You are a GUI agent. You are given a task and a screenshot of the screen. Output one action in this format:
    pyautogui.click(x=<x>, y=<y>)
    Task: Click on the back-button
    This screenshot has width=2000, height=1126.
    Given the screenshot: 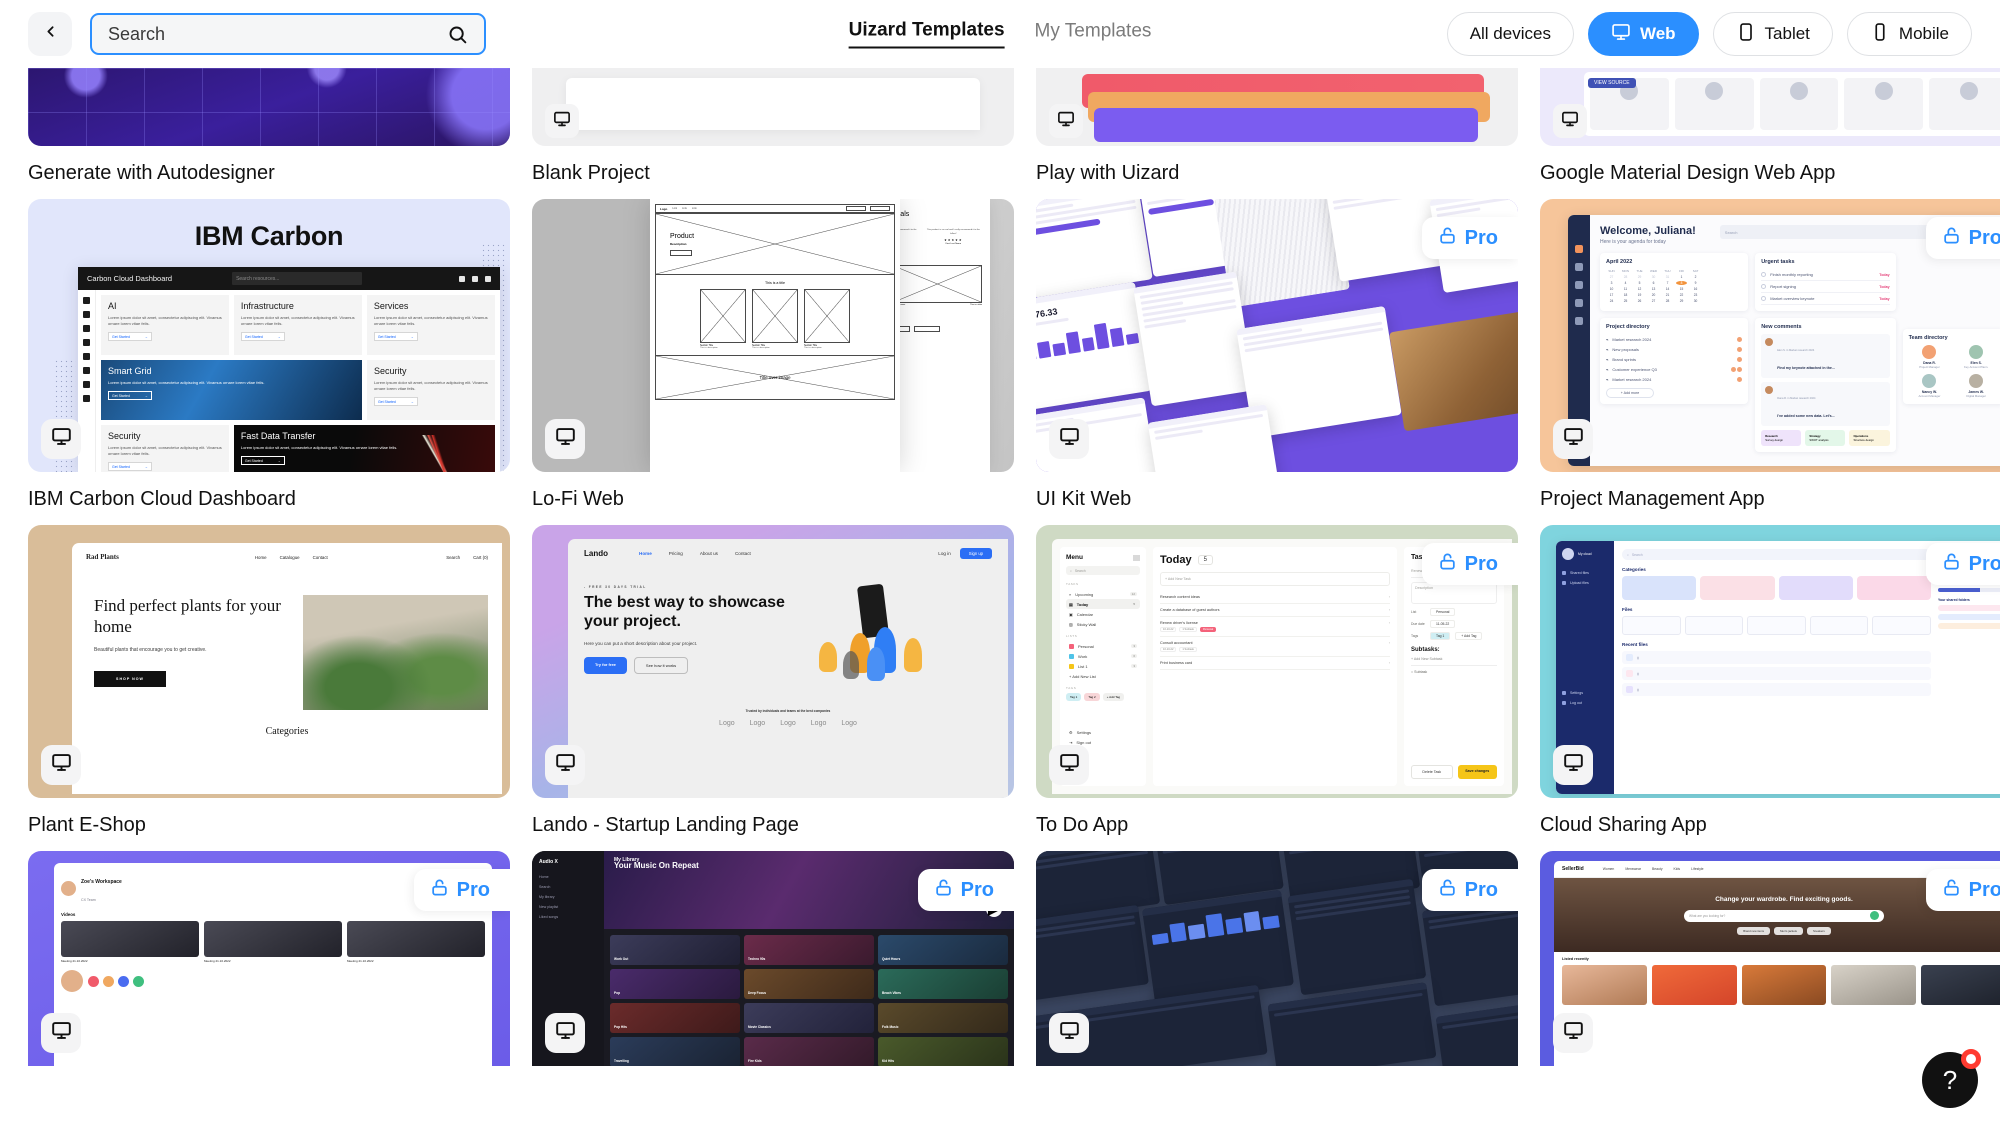 What is the action you would take?
    pyautogui.click(x=50, y=34)
    